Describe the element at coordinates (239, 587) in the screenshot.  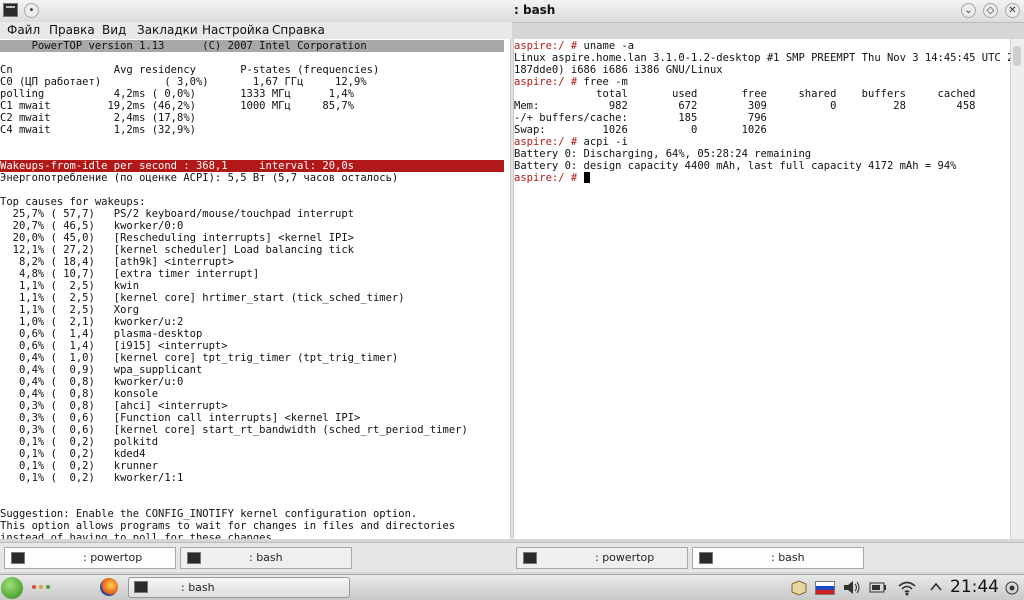
I see `taskbar-task-bash: : bash` at that location.